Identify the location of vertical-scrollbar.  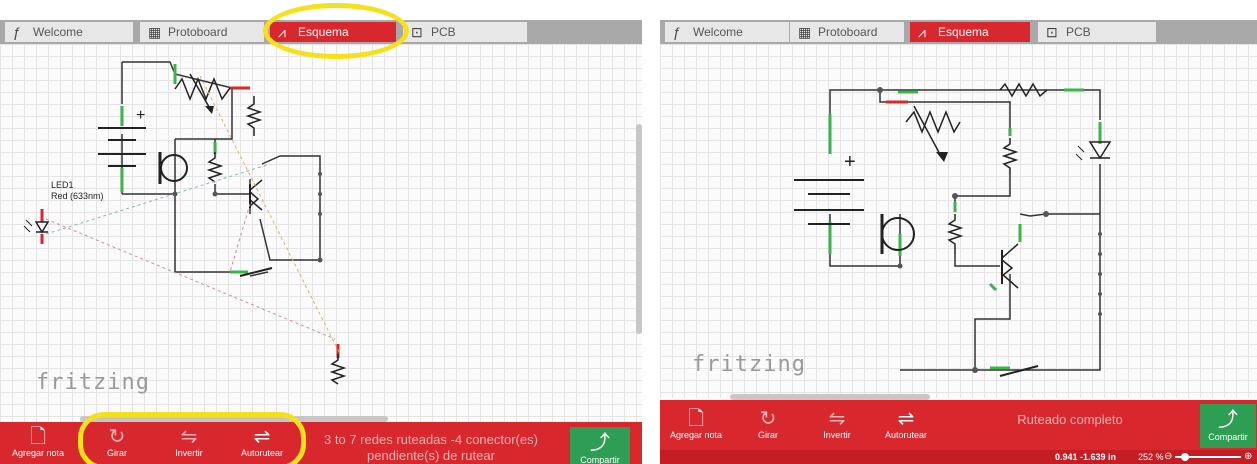
(639, 229).